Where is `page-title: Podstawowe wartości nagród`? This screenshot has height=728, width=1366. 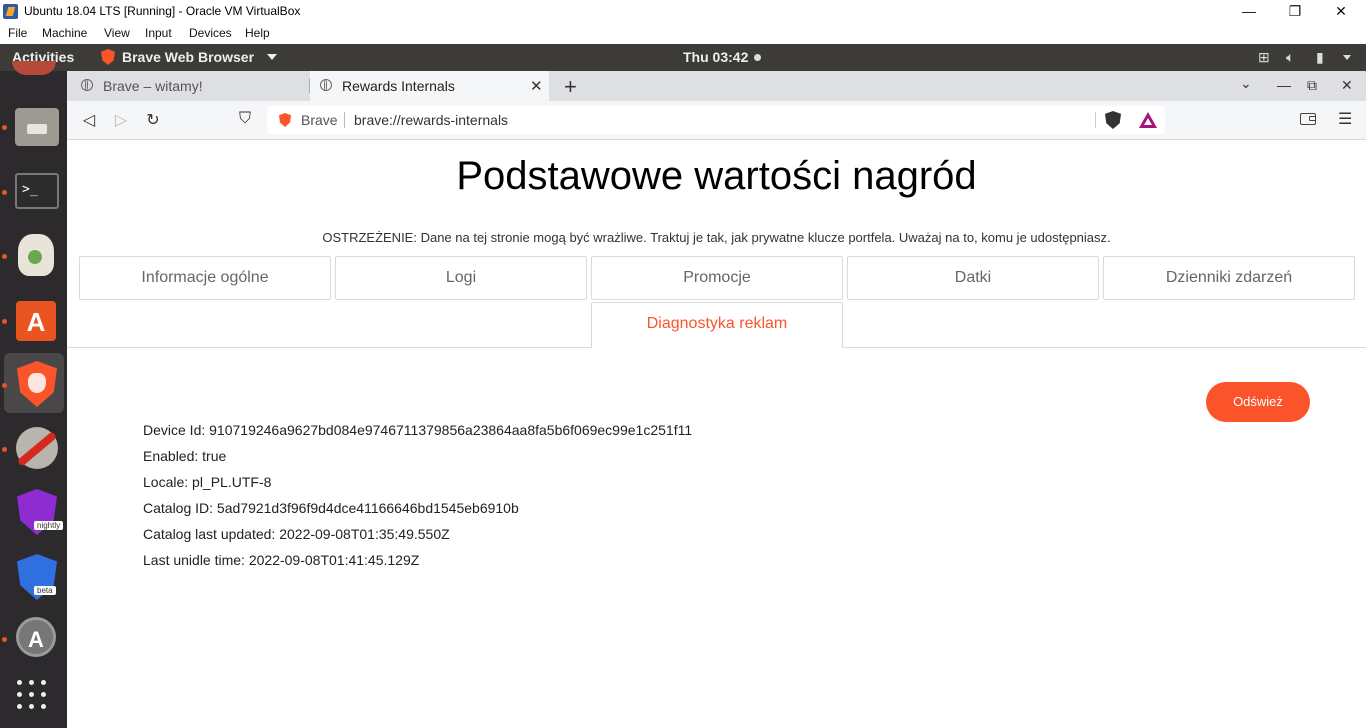
page-title: Podstawowe wartości nagród is located at coordinates (716, 176).